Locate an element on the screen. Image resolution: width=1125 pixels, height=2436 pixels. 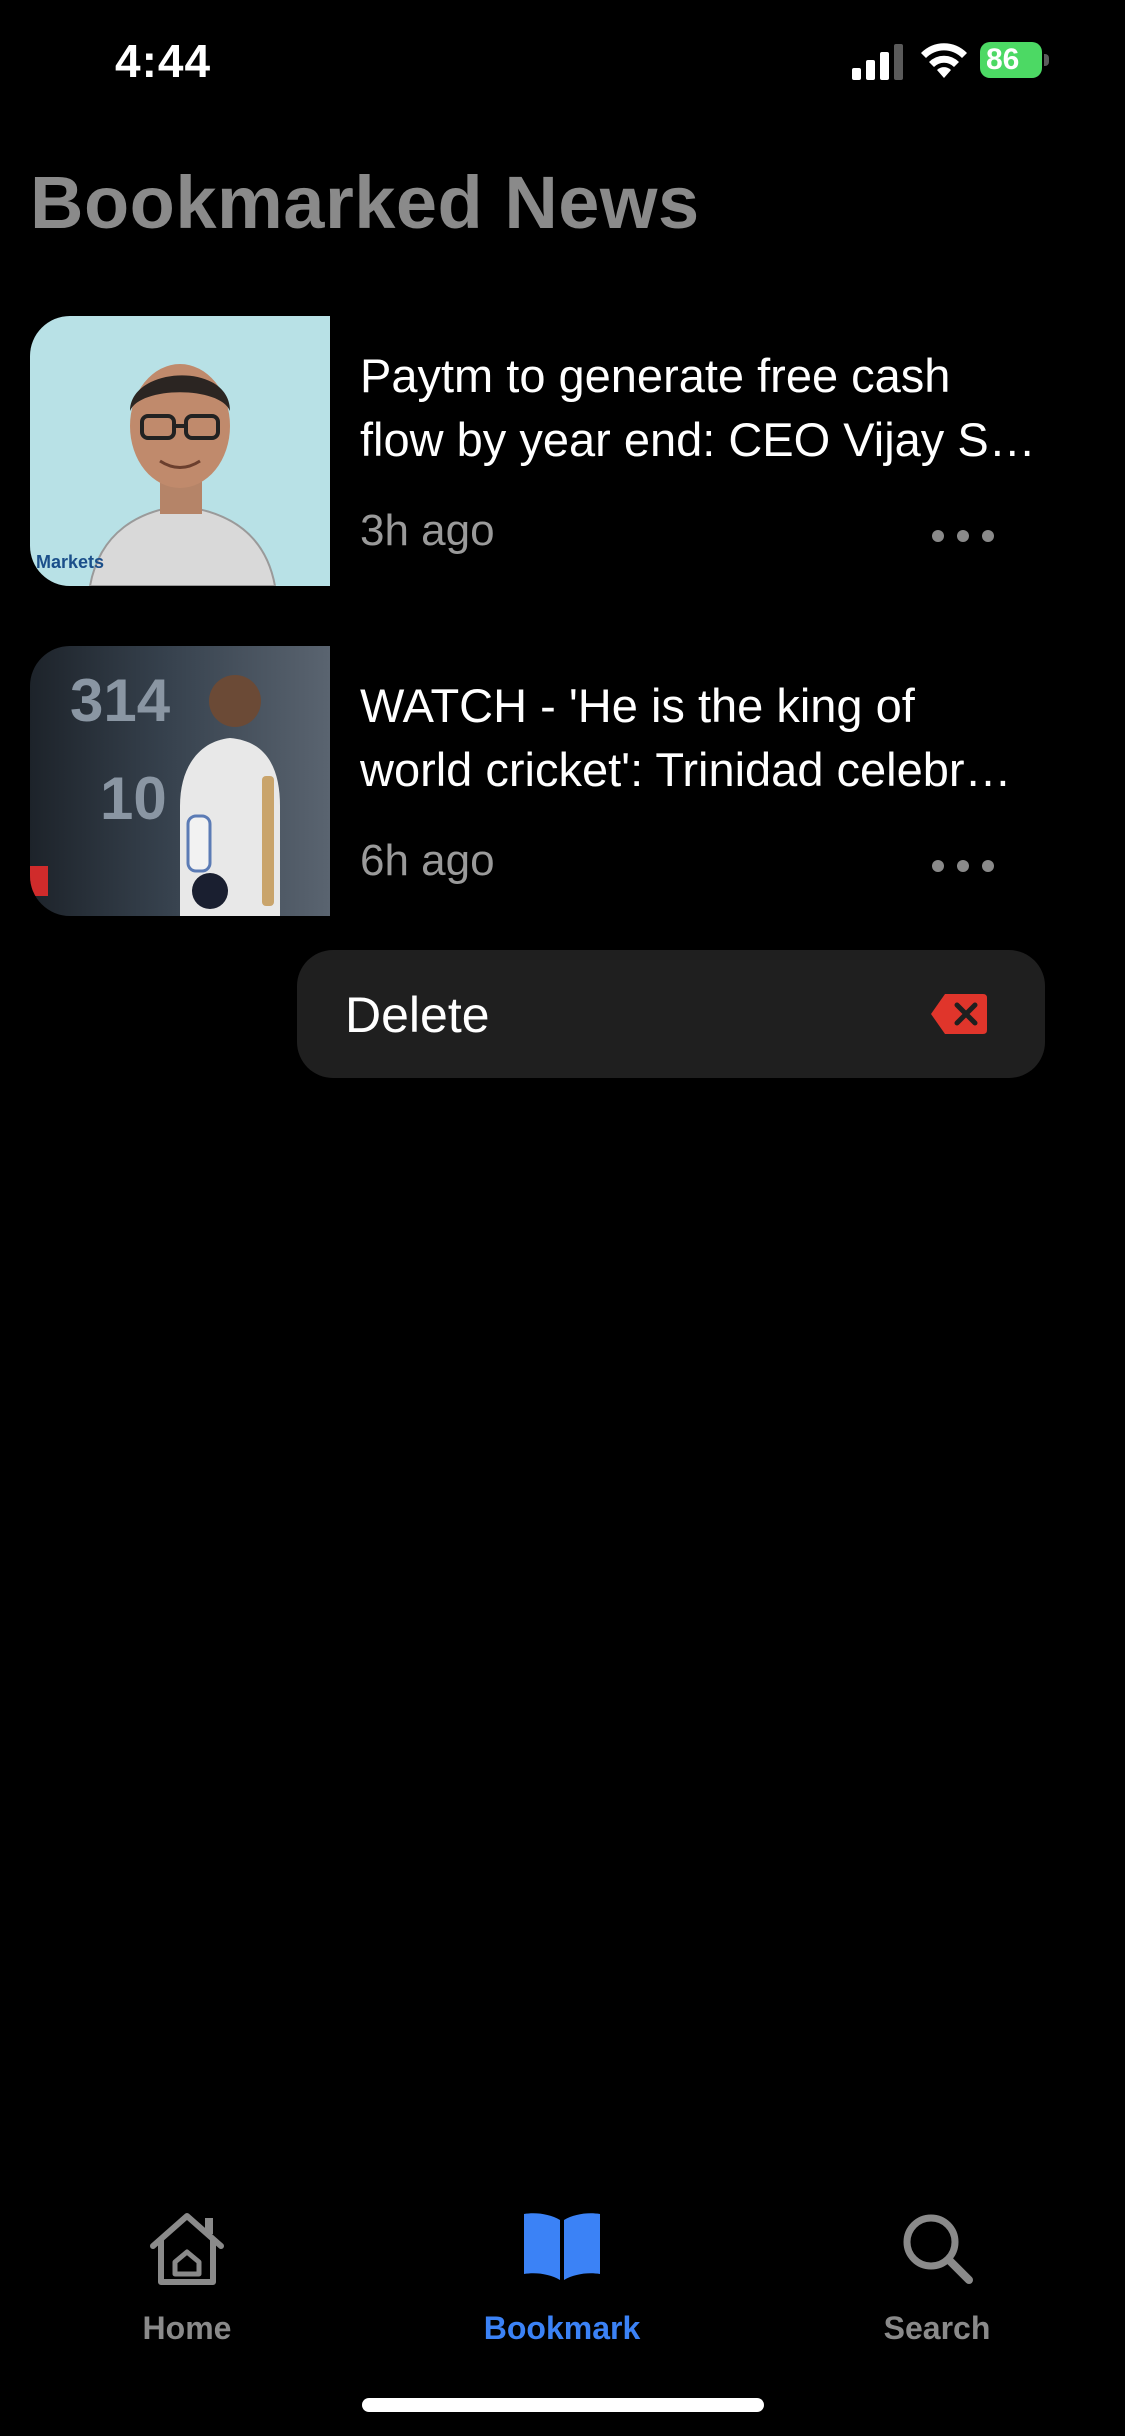
search-icon is located at coordinates (938, 2249).